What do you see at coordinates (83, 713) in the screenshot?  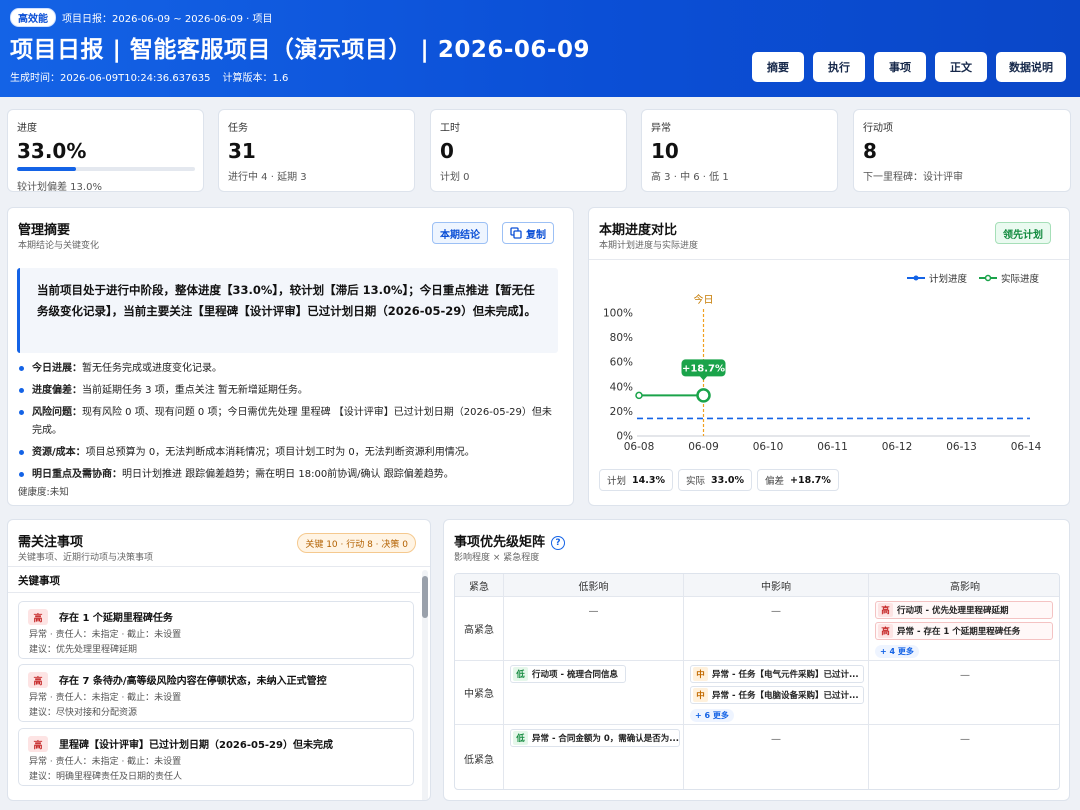 I see `issue-advice: 建议：尽快对接和分配资源` at bounding box center [83, 713].